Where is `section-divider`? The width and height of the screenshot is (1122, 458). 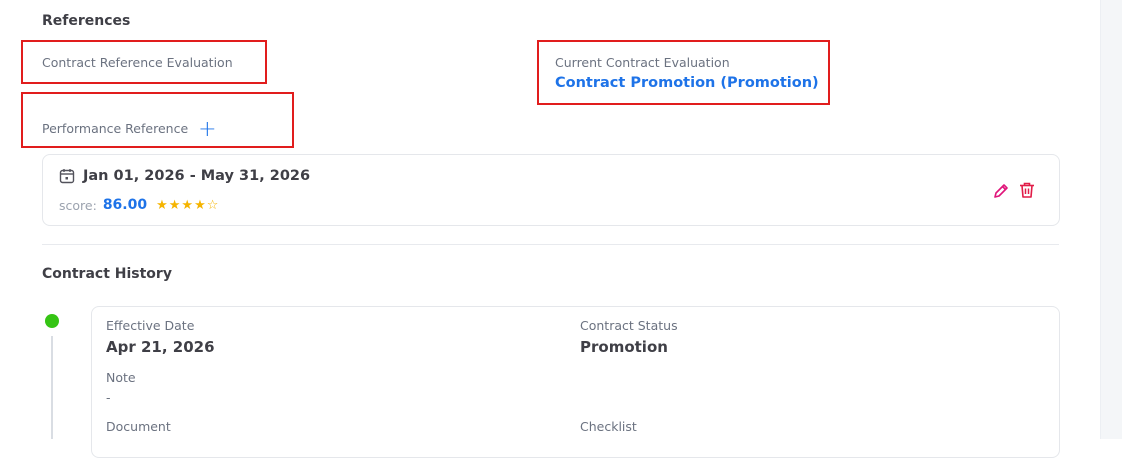 section-divider is located at coordinates (550, 244).